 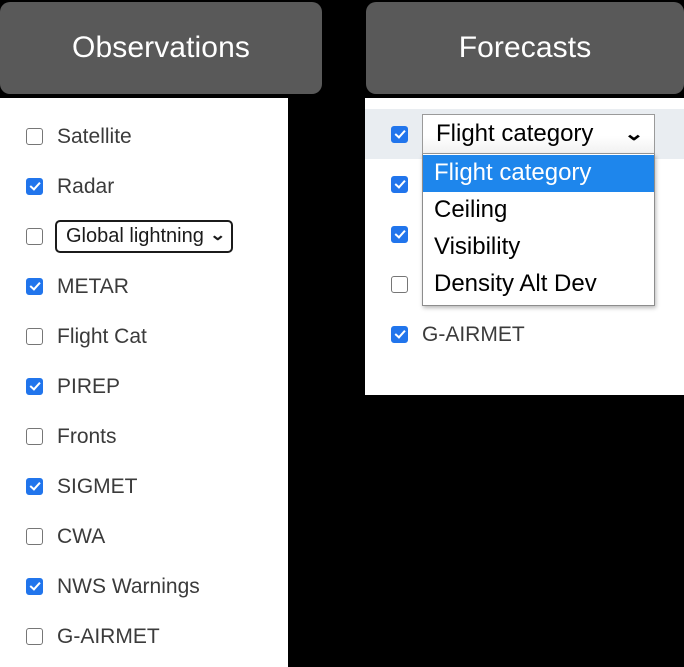 What do you see at coordinates (102, 336) in the screenshot?
I see `label-flight-cat: Flight Cat` at bounding box center [102, 336].